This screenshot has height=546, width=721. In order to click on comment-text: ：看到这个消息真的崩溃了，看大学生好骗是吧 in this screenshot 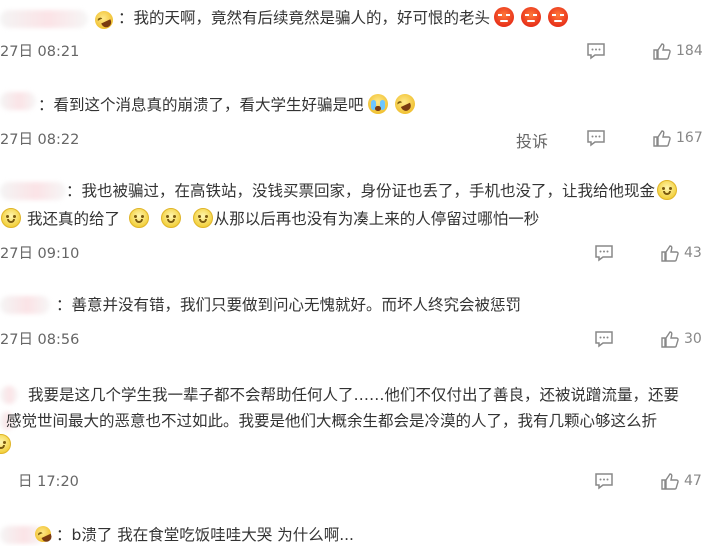, I will do `click(228, 104)`.